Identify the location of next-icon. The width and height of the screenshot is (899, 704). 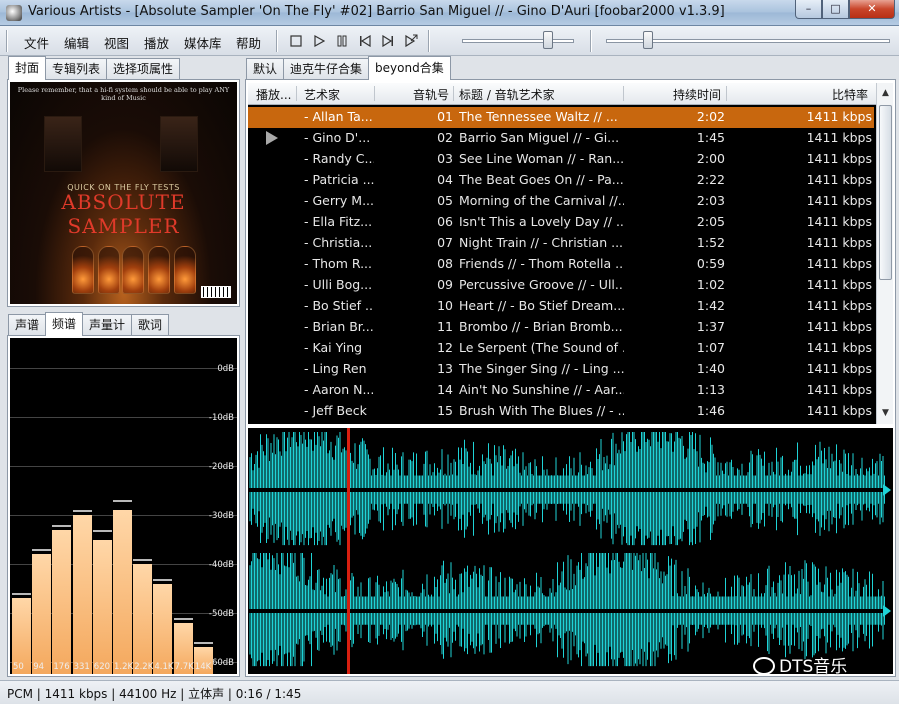
(387, 41).